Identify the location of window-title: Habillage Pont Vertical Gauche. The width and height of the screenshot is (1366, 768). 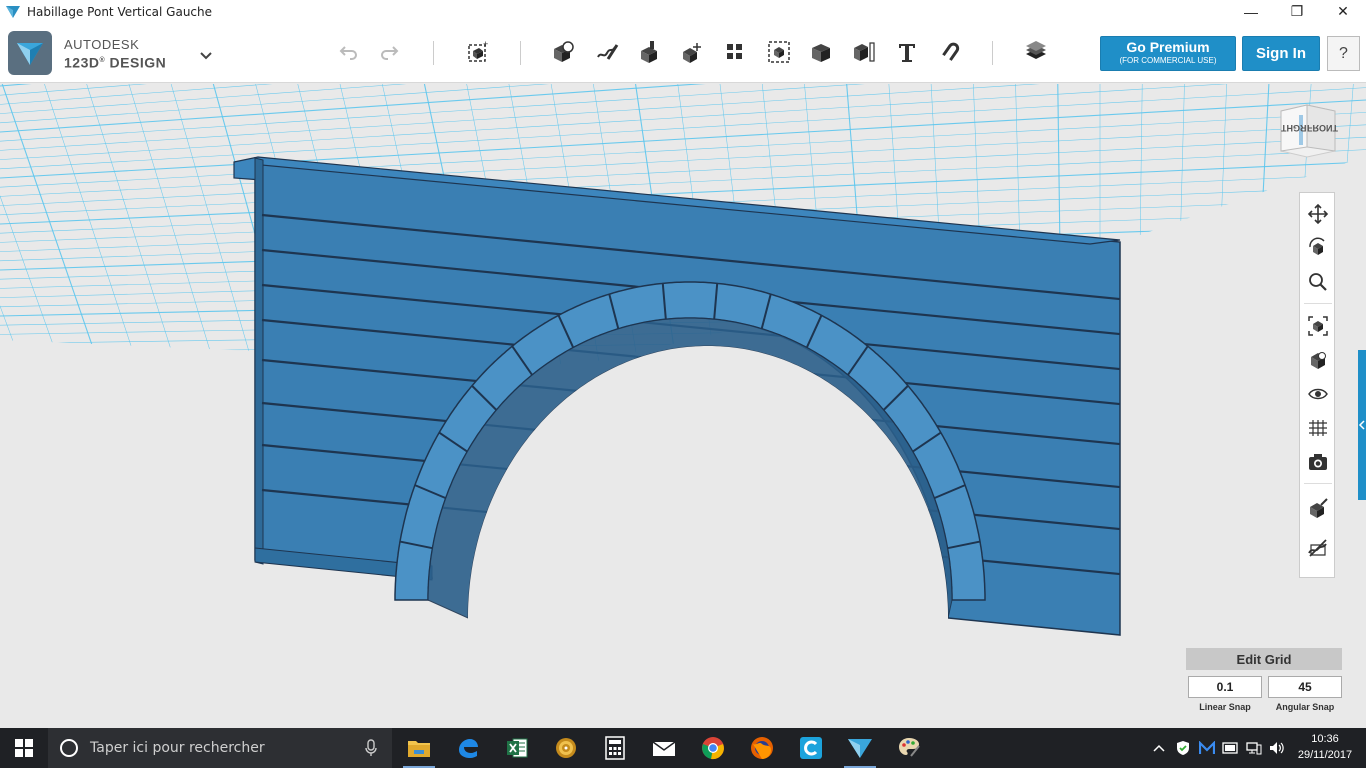
(120, 11).